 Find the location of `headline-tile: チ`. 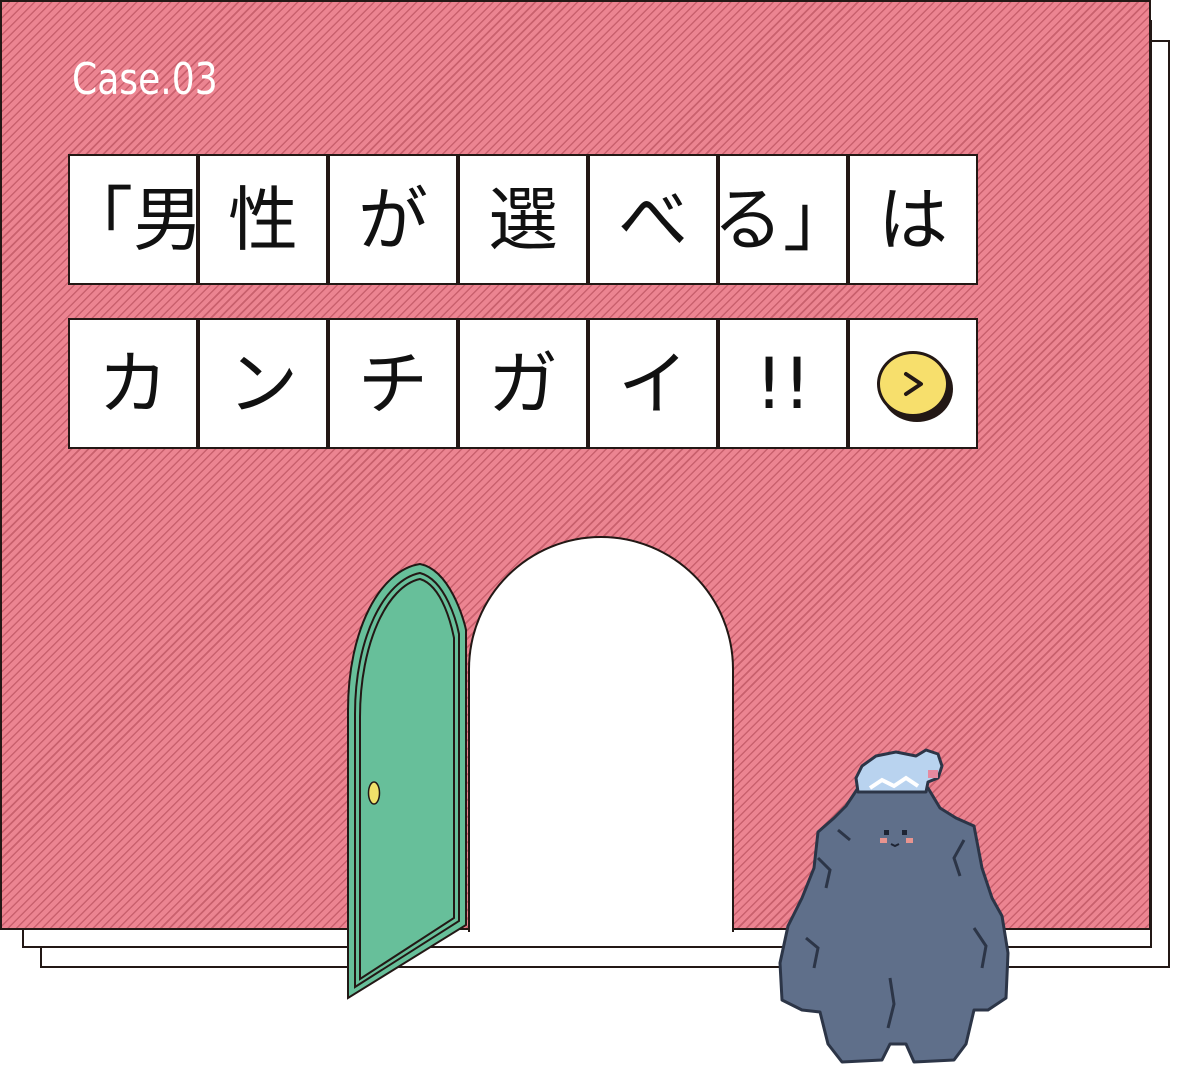

headline-tile: チ is located at coordinates (393, 383).